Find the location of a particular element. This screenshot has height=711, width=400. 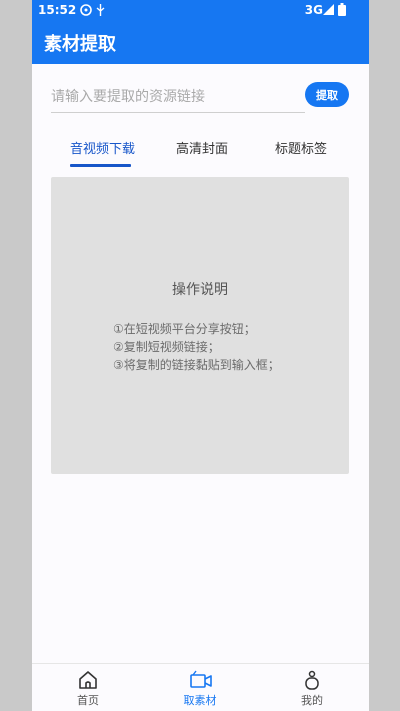

profile-icon is located at coordinates (312, 680).